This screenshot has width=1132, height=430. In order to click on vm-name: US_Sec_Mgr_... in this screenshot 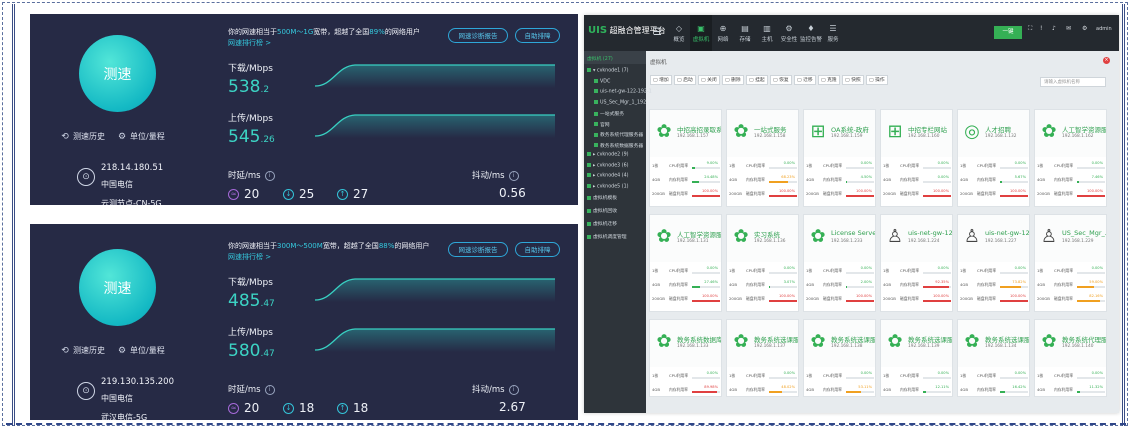, I will do `click(1084, 233)`.